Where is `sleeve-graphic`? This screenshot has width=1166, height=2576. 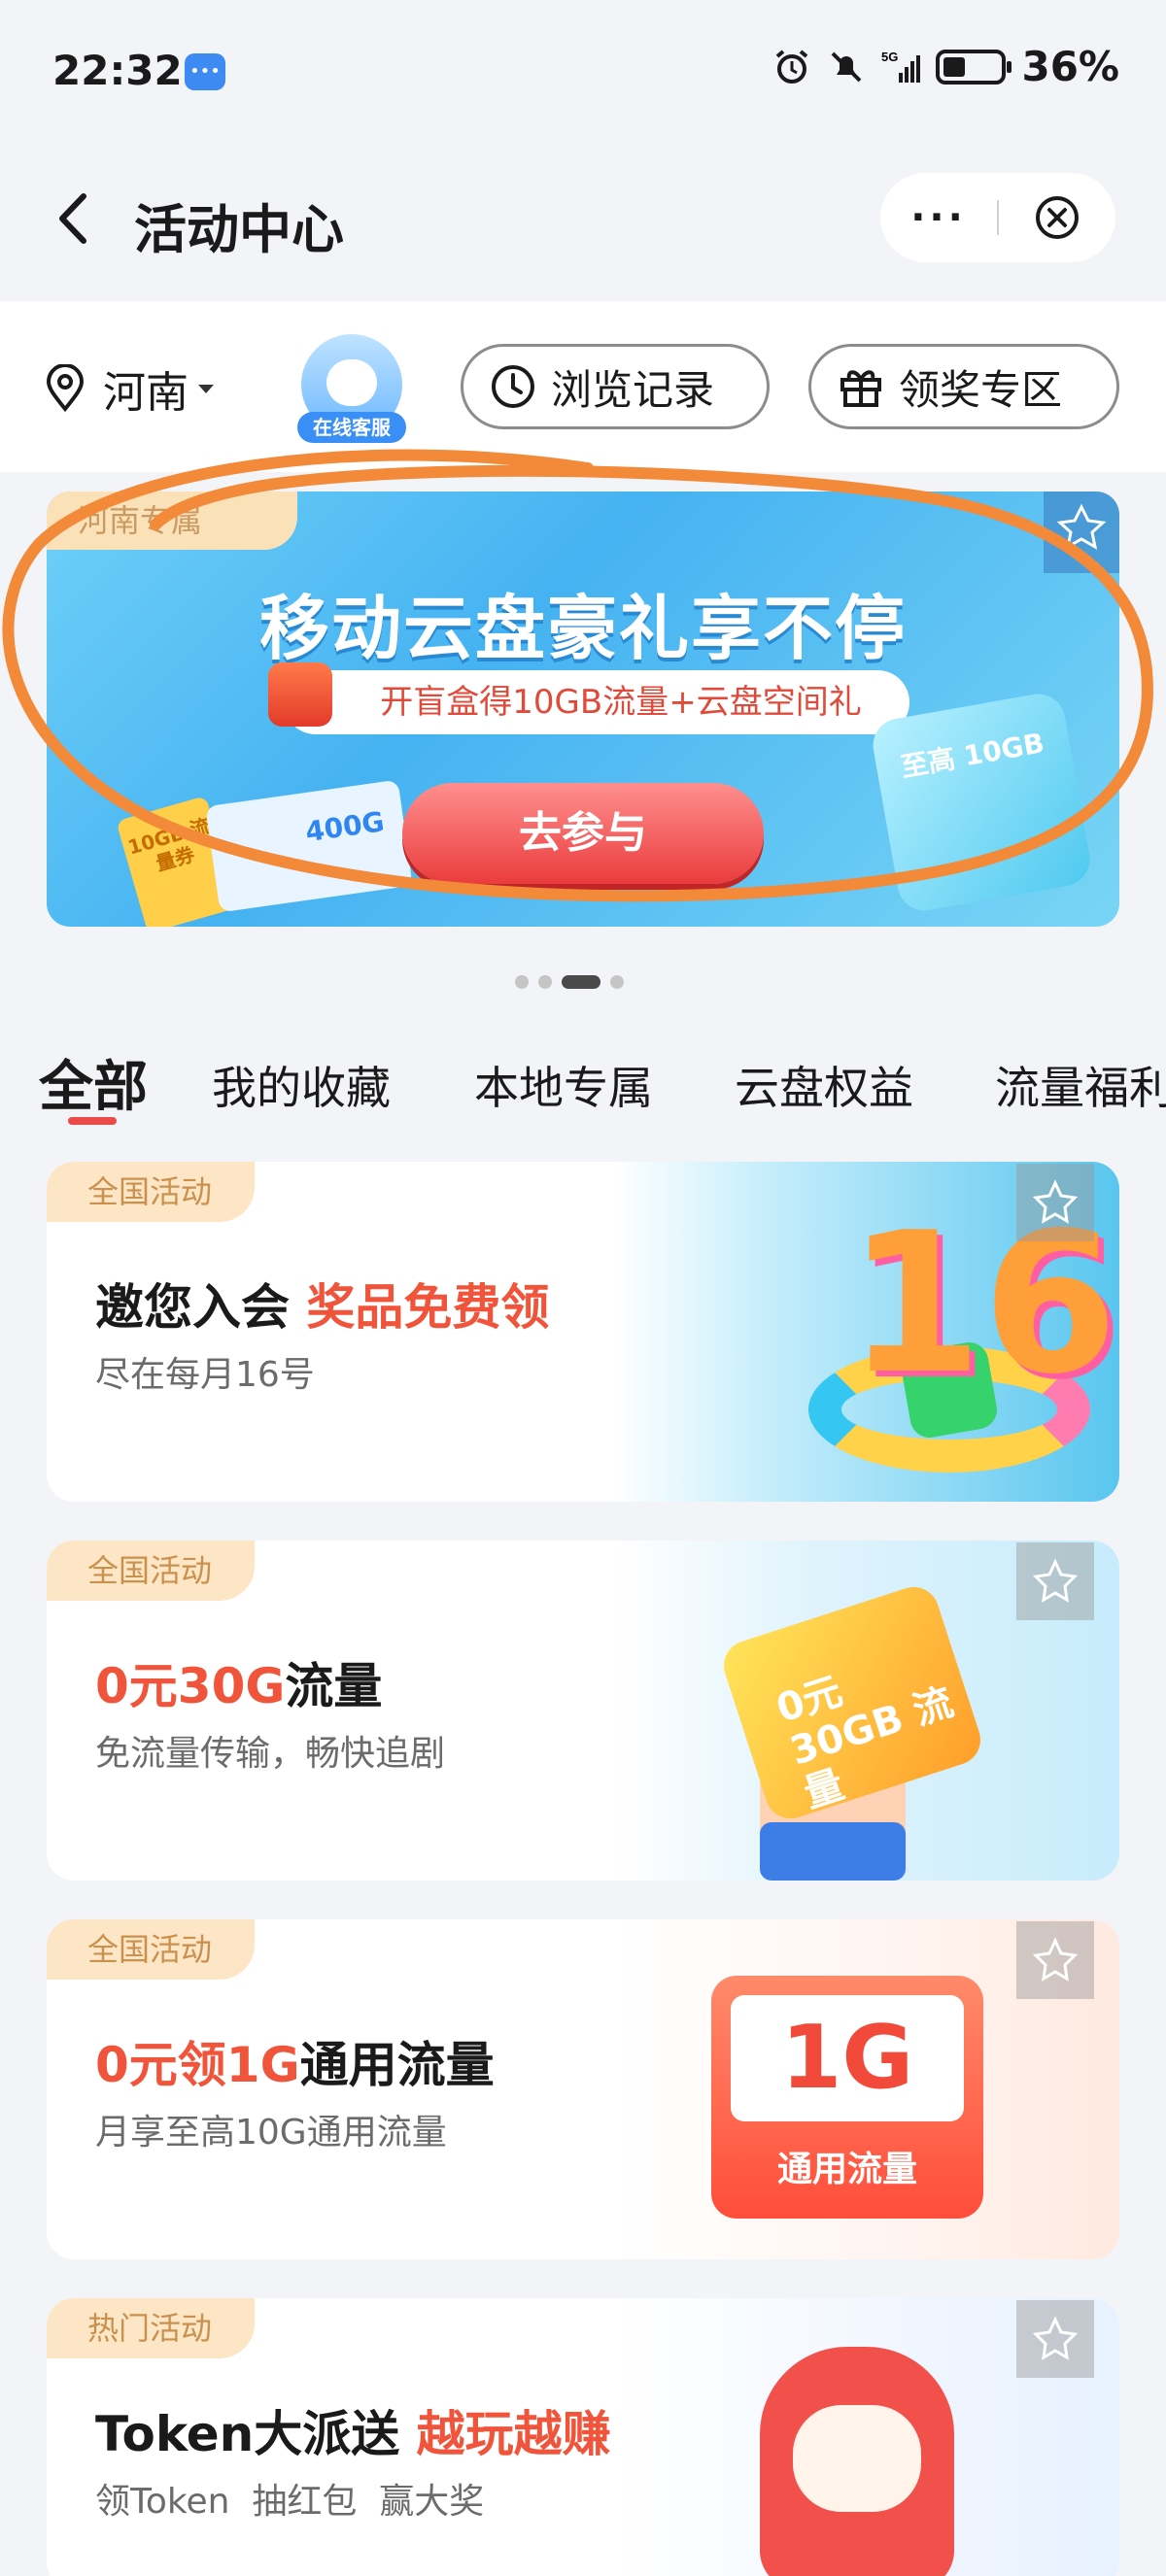
sleeve-graphic is located at coordinates (833, 1851).